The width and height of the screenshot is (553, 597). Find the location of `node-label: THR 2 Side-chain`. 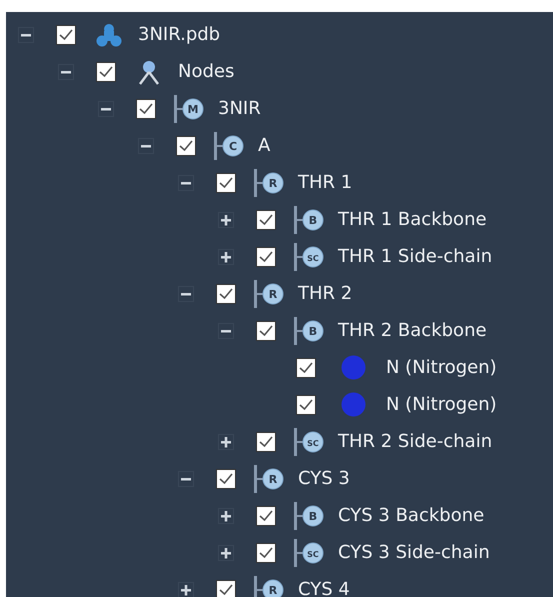

node-label: THR 2 Side-chain is located at coordinates (415, 441).